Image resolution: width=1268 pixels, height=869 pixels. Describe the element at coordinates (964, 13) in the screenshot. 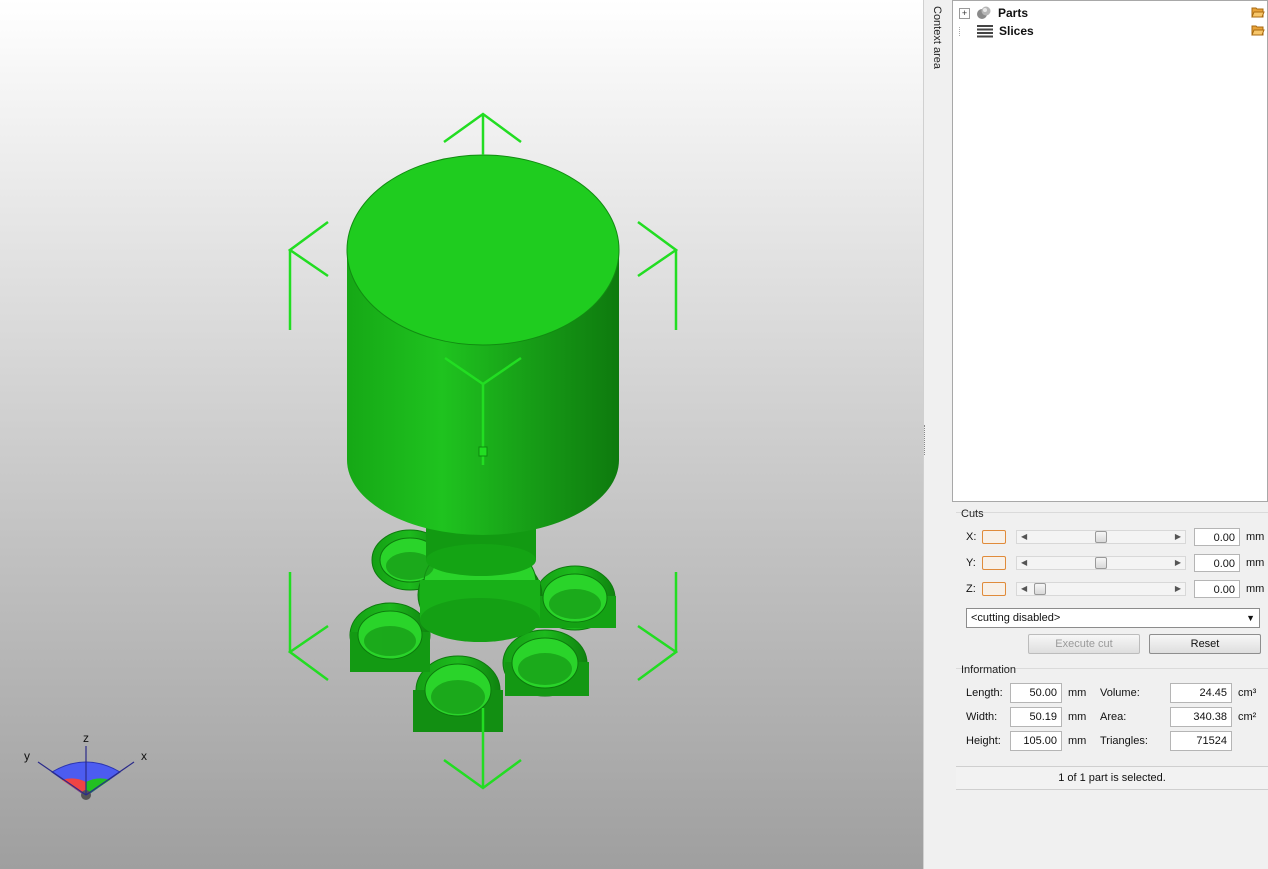

I see `expand-icon: +` at that location.